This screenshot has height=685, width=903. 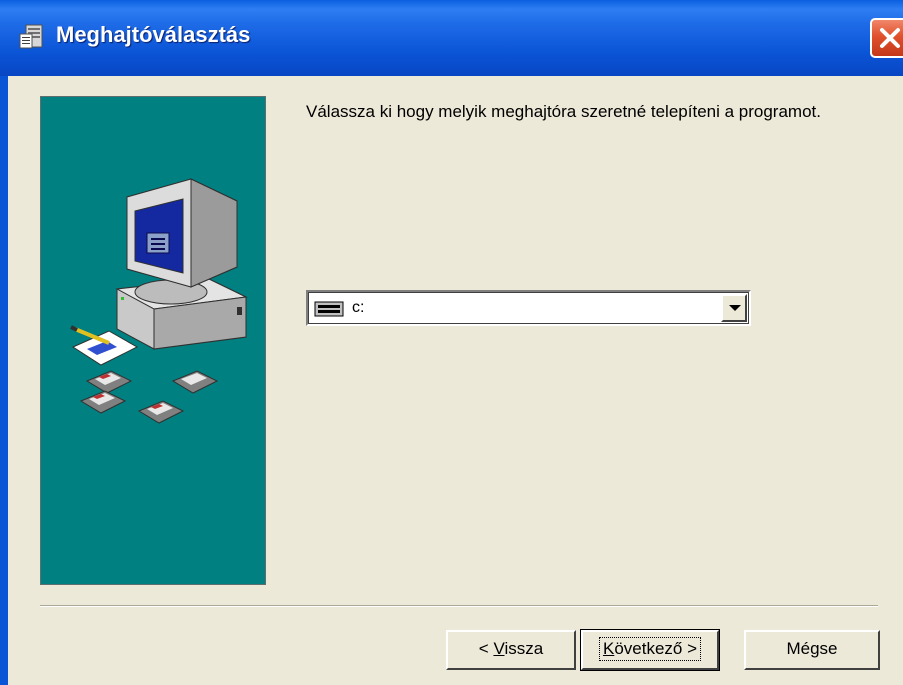 I want to click on window-title: Meghajtóválasztás, so click(x=153, y=34).